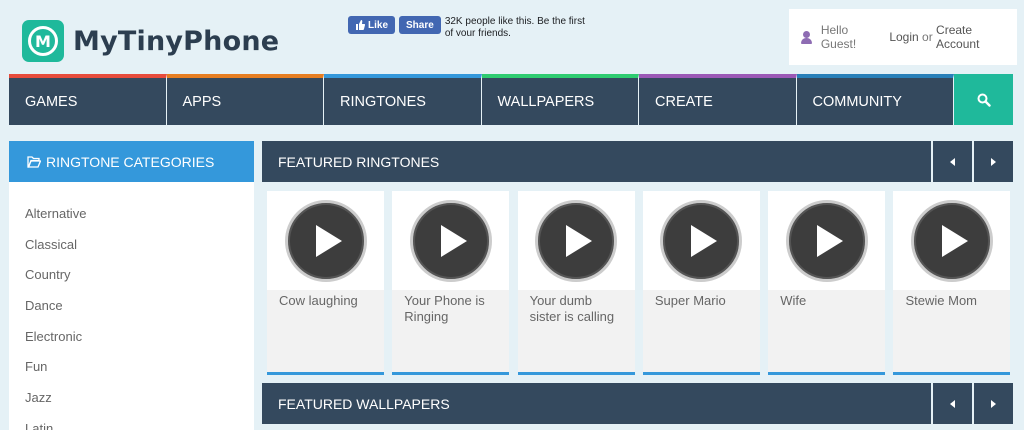 The height and width of the screenshot is (430, 1024). What do you see at coordinates (451, 283) in the screenshot?
I see `ringtone-card: Your Phone is Ringing` at bounding box center [451, 283].